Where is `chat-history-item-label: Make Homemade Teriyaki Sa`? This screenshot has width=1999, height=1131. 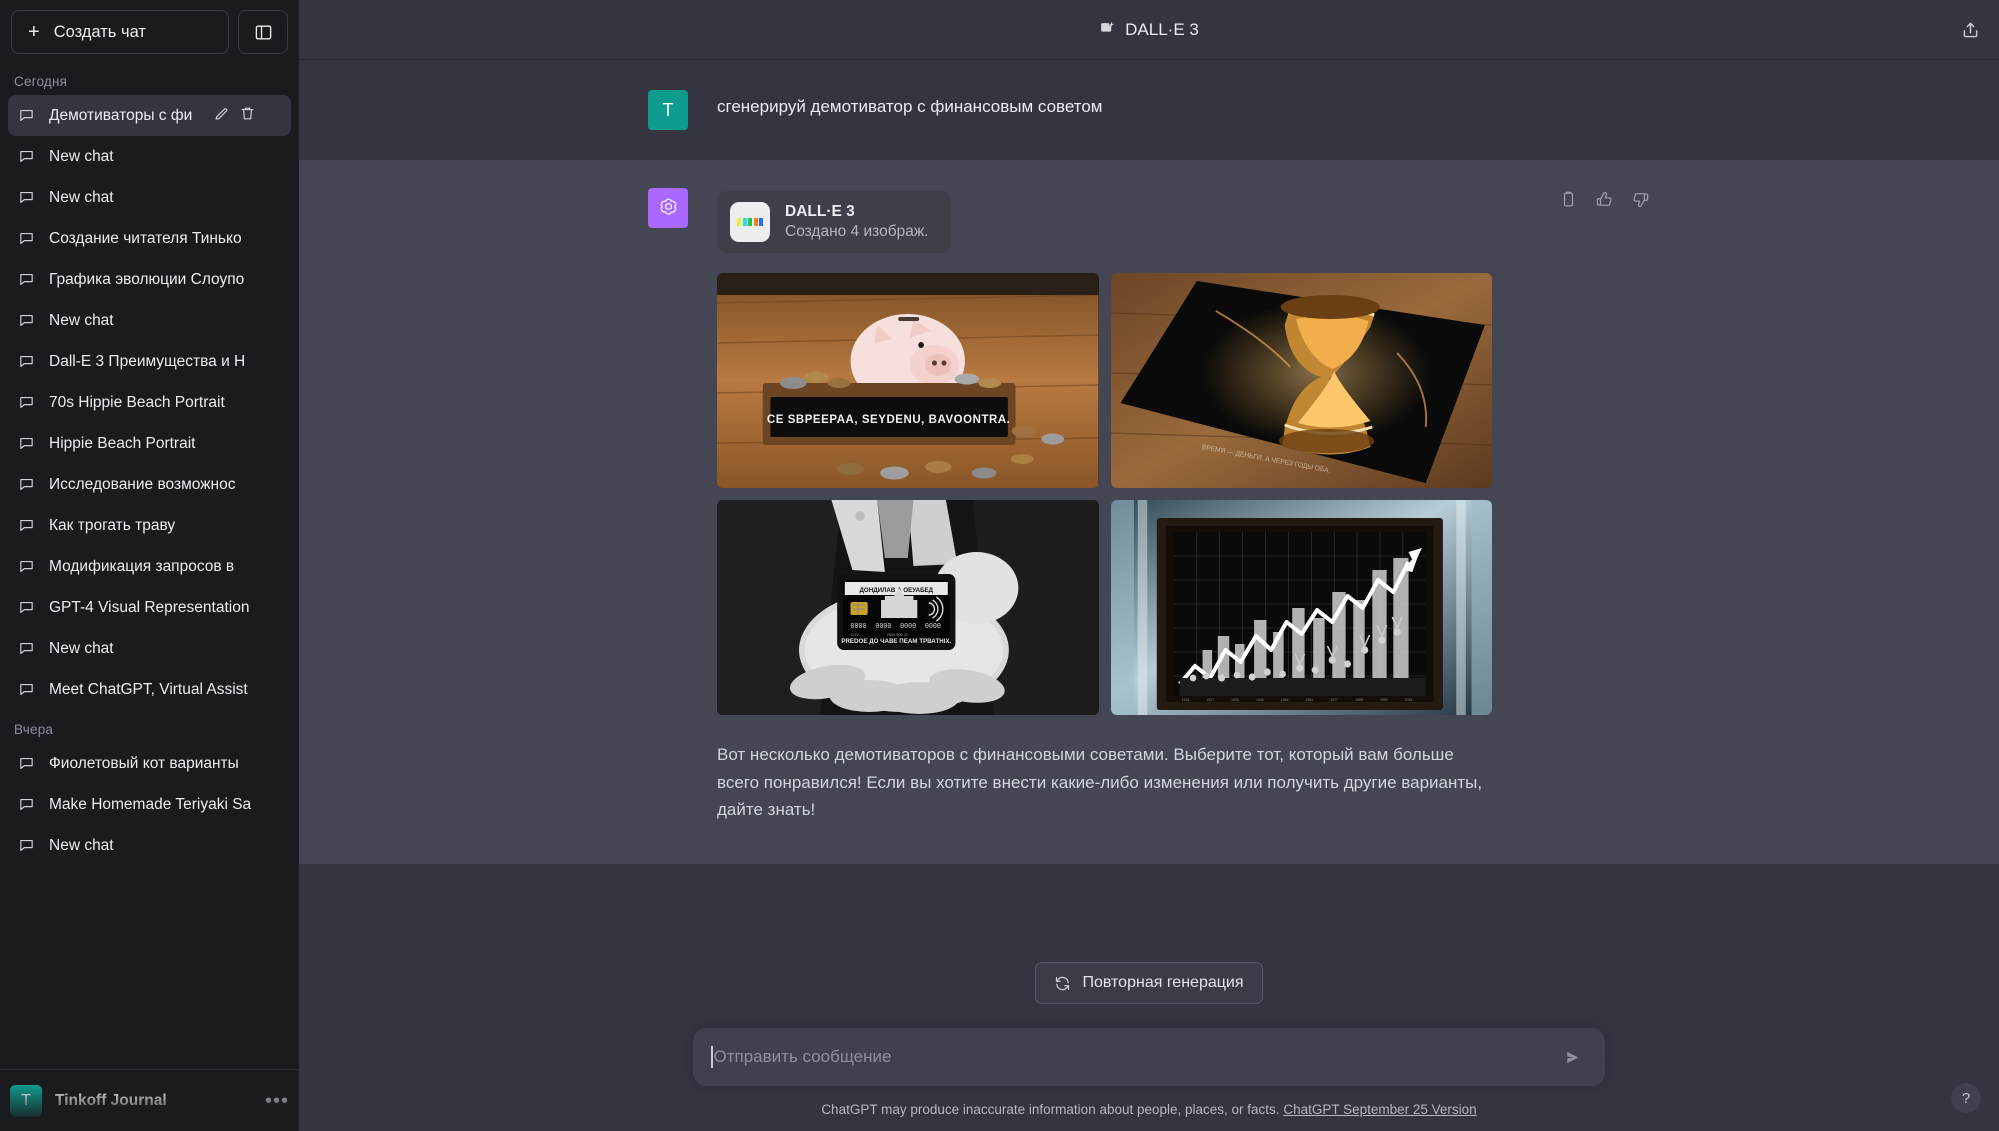
chat-history-item-label: Make Homemade Teriyaki Sa is located at coordinates (150, 804).